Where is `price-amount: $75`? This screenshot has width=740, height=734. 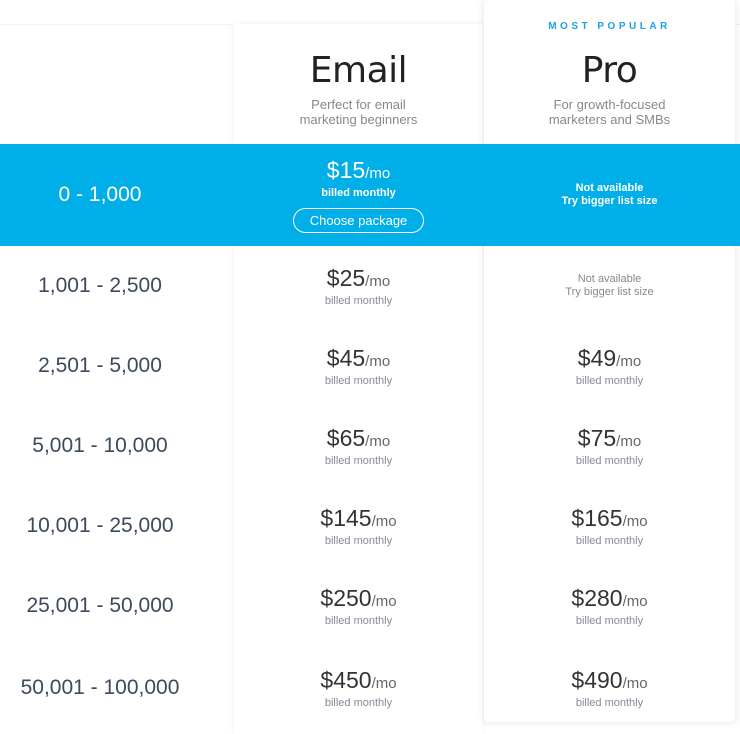 price-amount: $75 is located at coordinates (597, 437).